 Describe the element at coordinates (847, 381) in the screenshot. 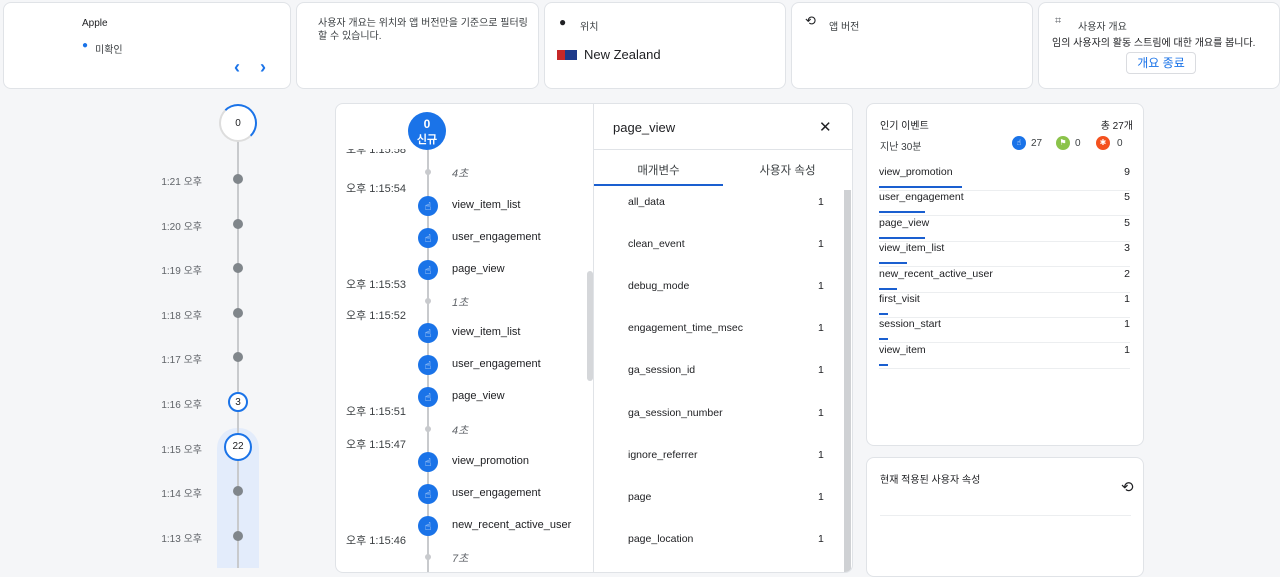

I see `detail-scrollbar` at that location.